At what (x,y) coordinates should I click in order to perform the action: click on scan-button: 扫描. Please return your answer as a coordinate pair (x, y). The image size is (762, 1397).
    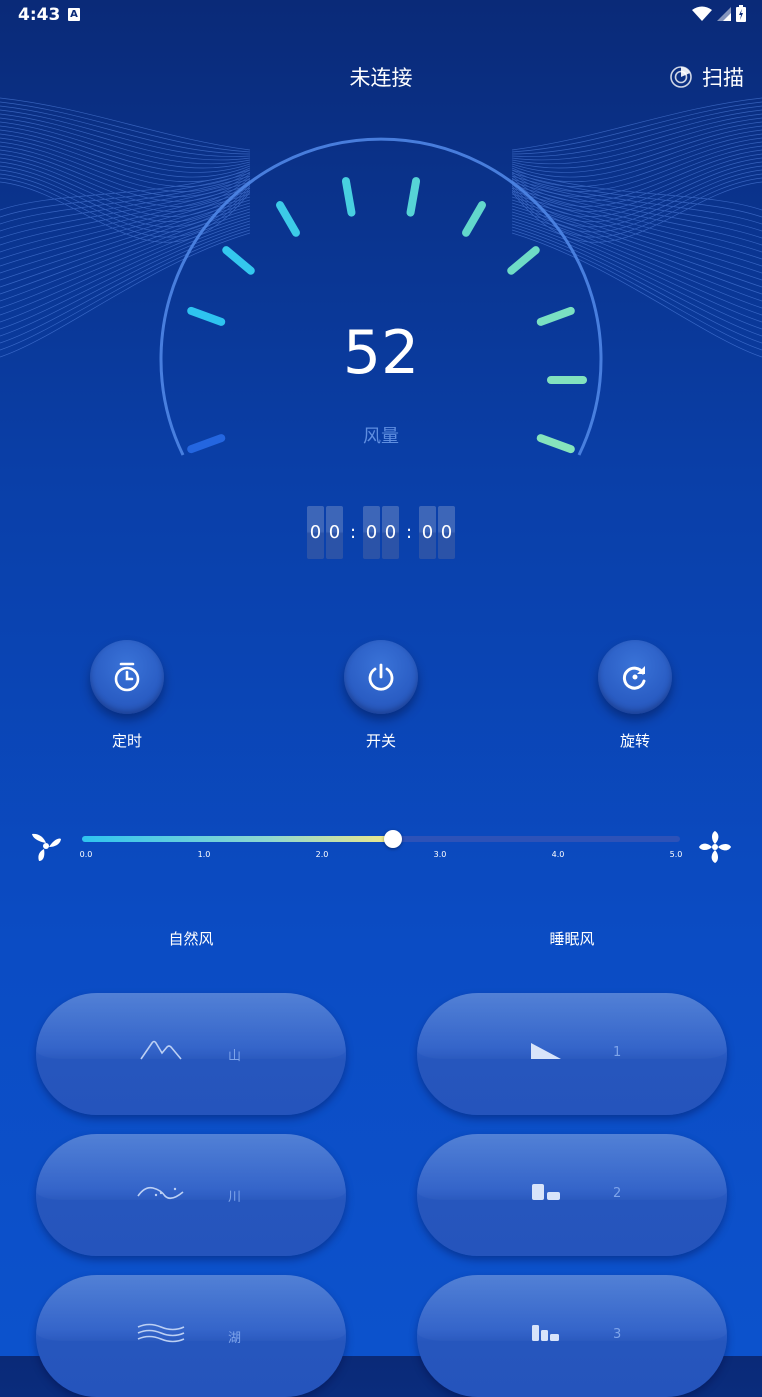
    Looking at the image, I should click on (707, 77).